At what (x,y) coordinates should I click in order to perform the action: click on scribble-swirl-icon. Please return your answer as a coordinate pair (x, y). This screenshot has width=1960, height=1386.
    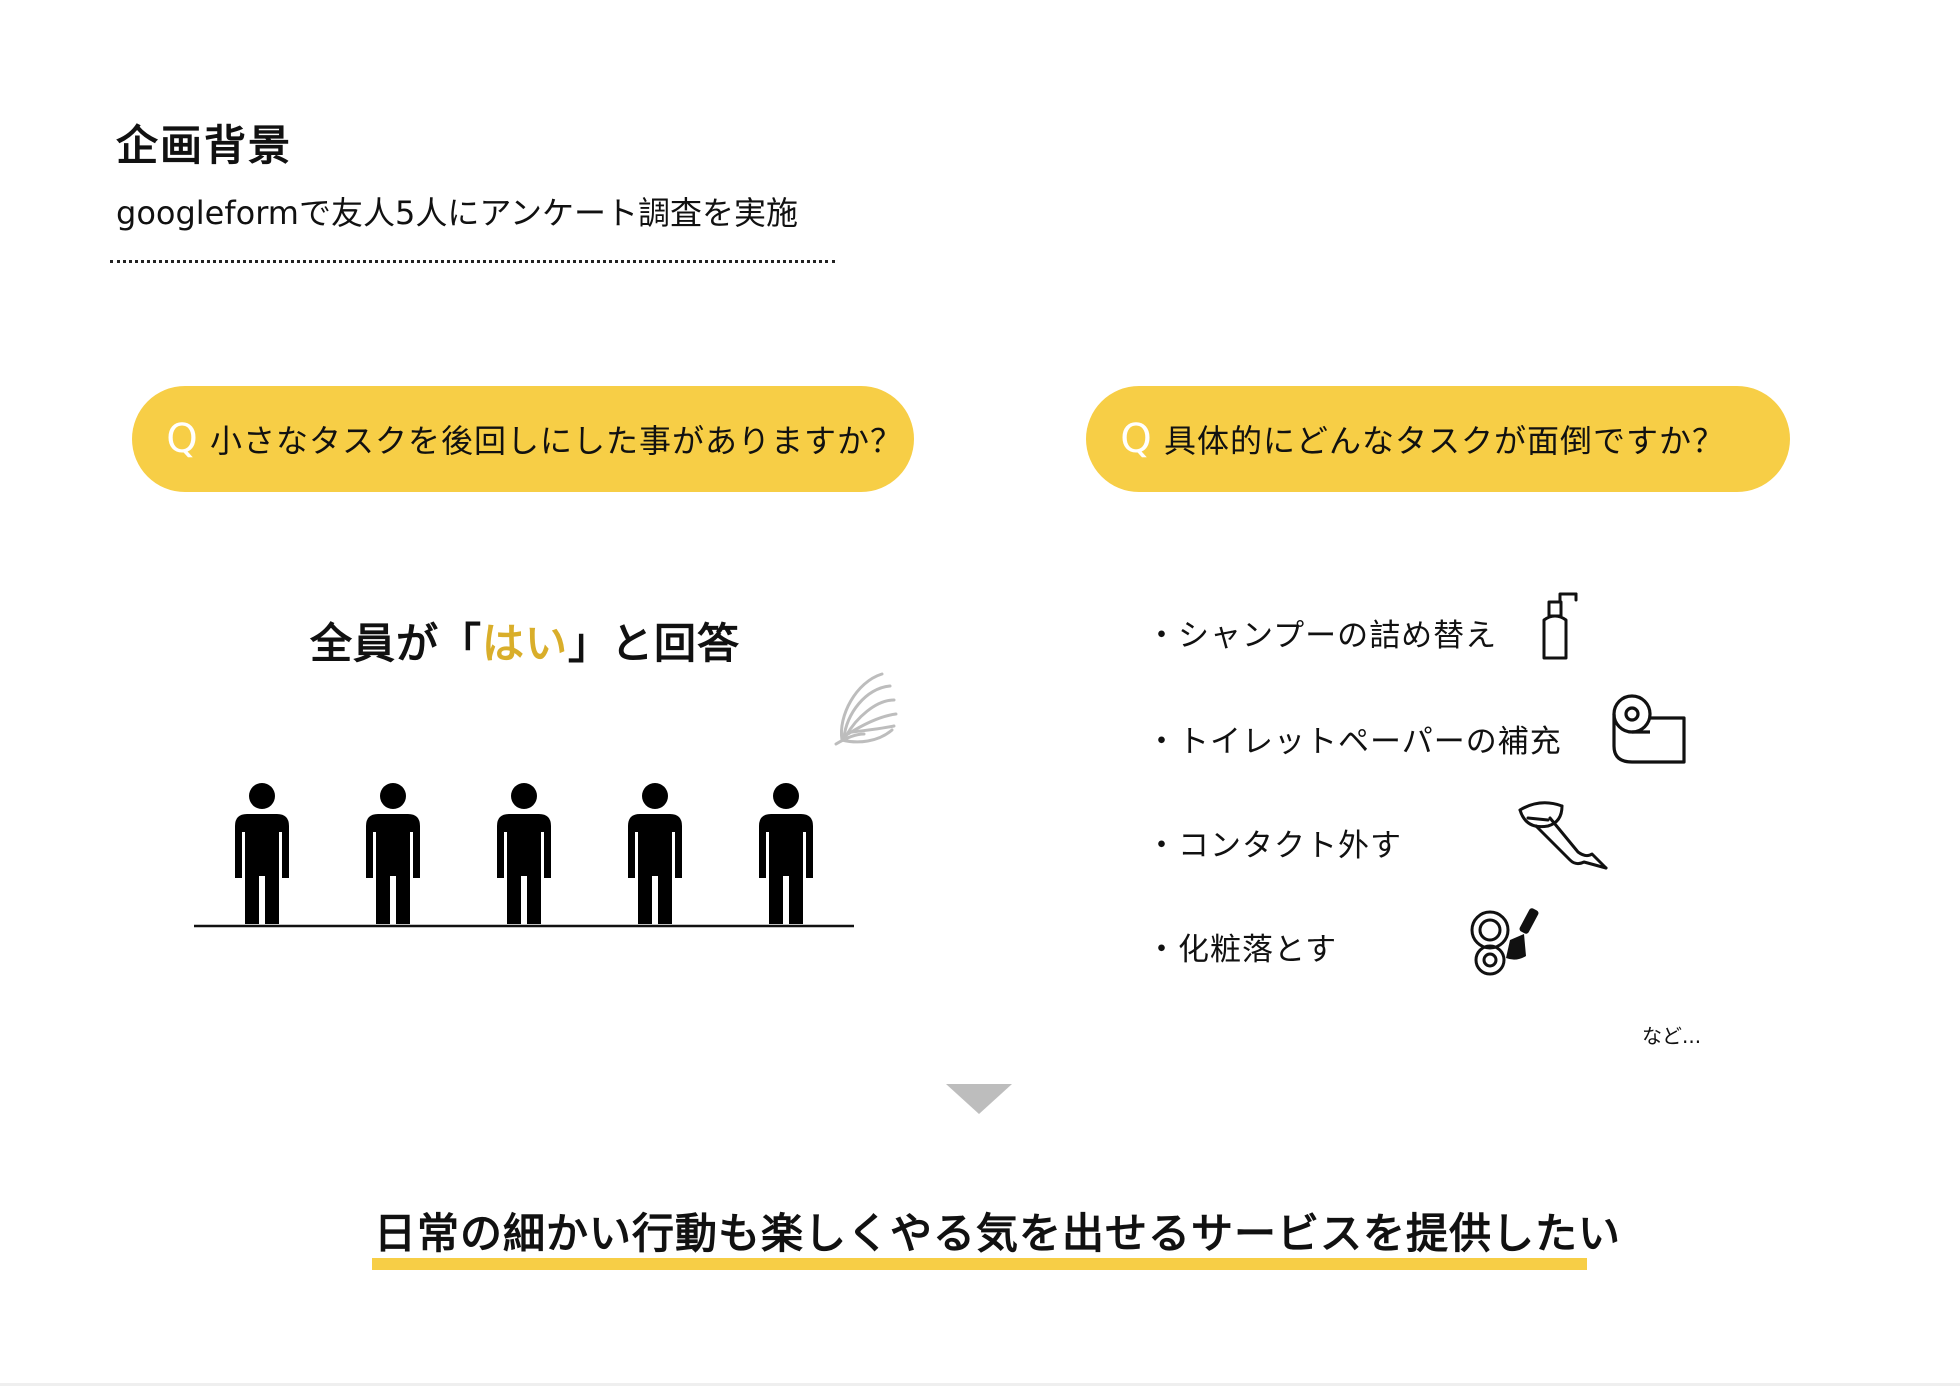
    Looking at the image, I should click on (866, 709).